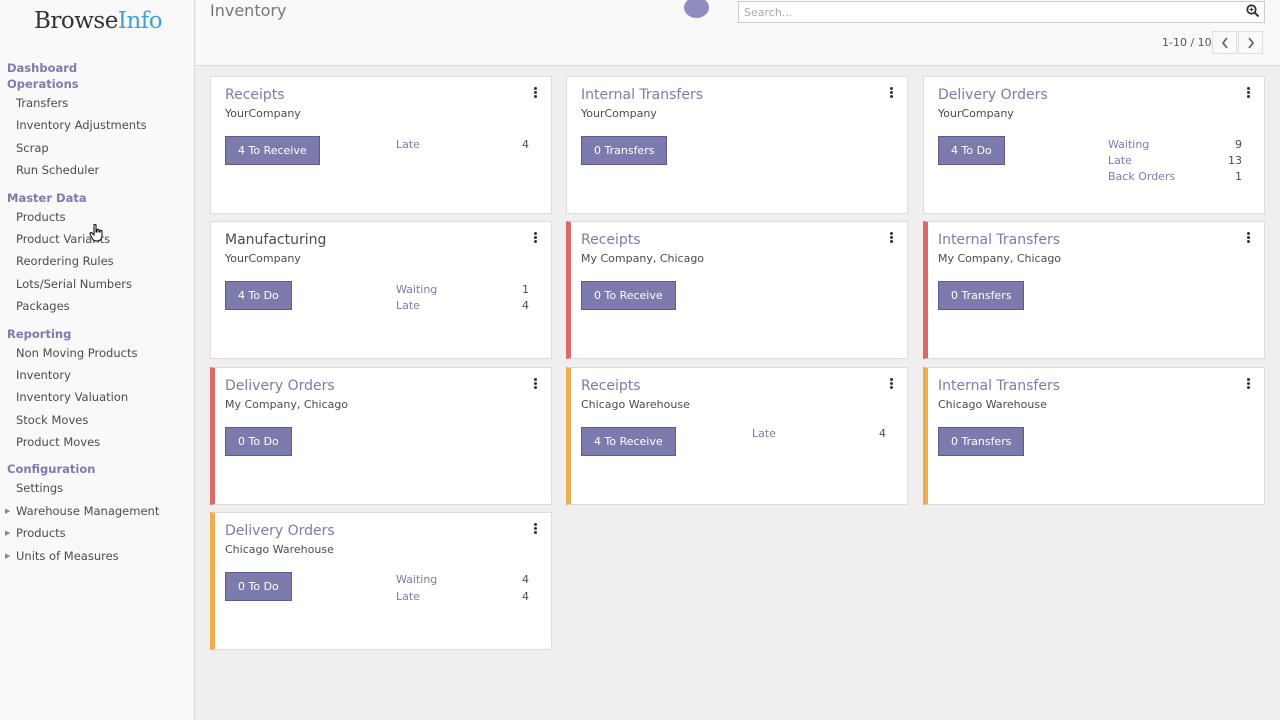 This screenshot has height=720, width=1280. Describe the element at coordinates (628, 295) in the screenshot. I see `card-action-button: 0 To Receive` at that location.